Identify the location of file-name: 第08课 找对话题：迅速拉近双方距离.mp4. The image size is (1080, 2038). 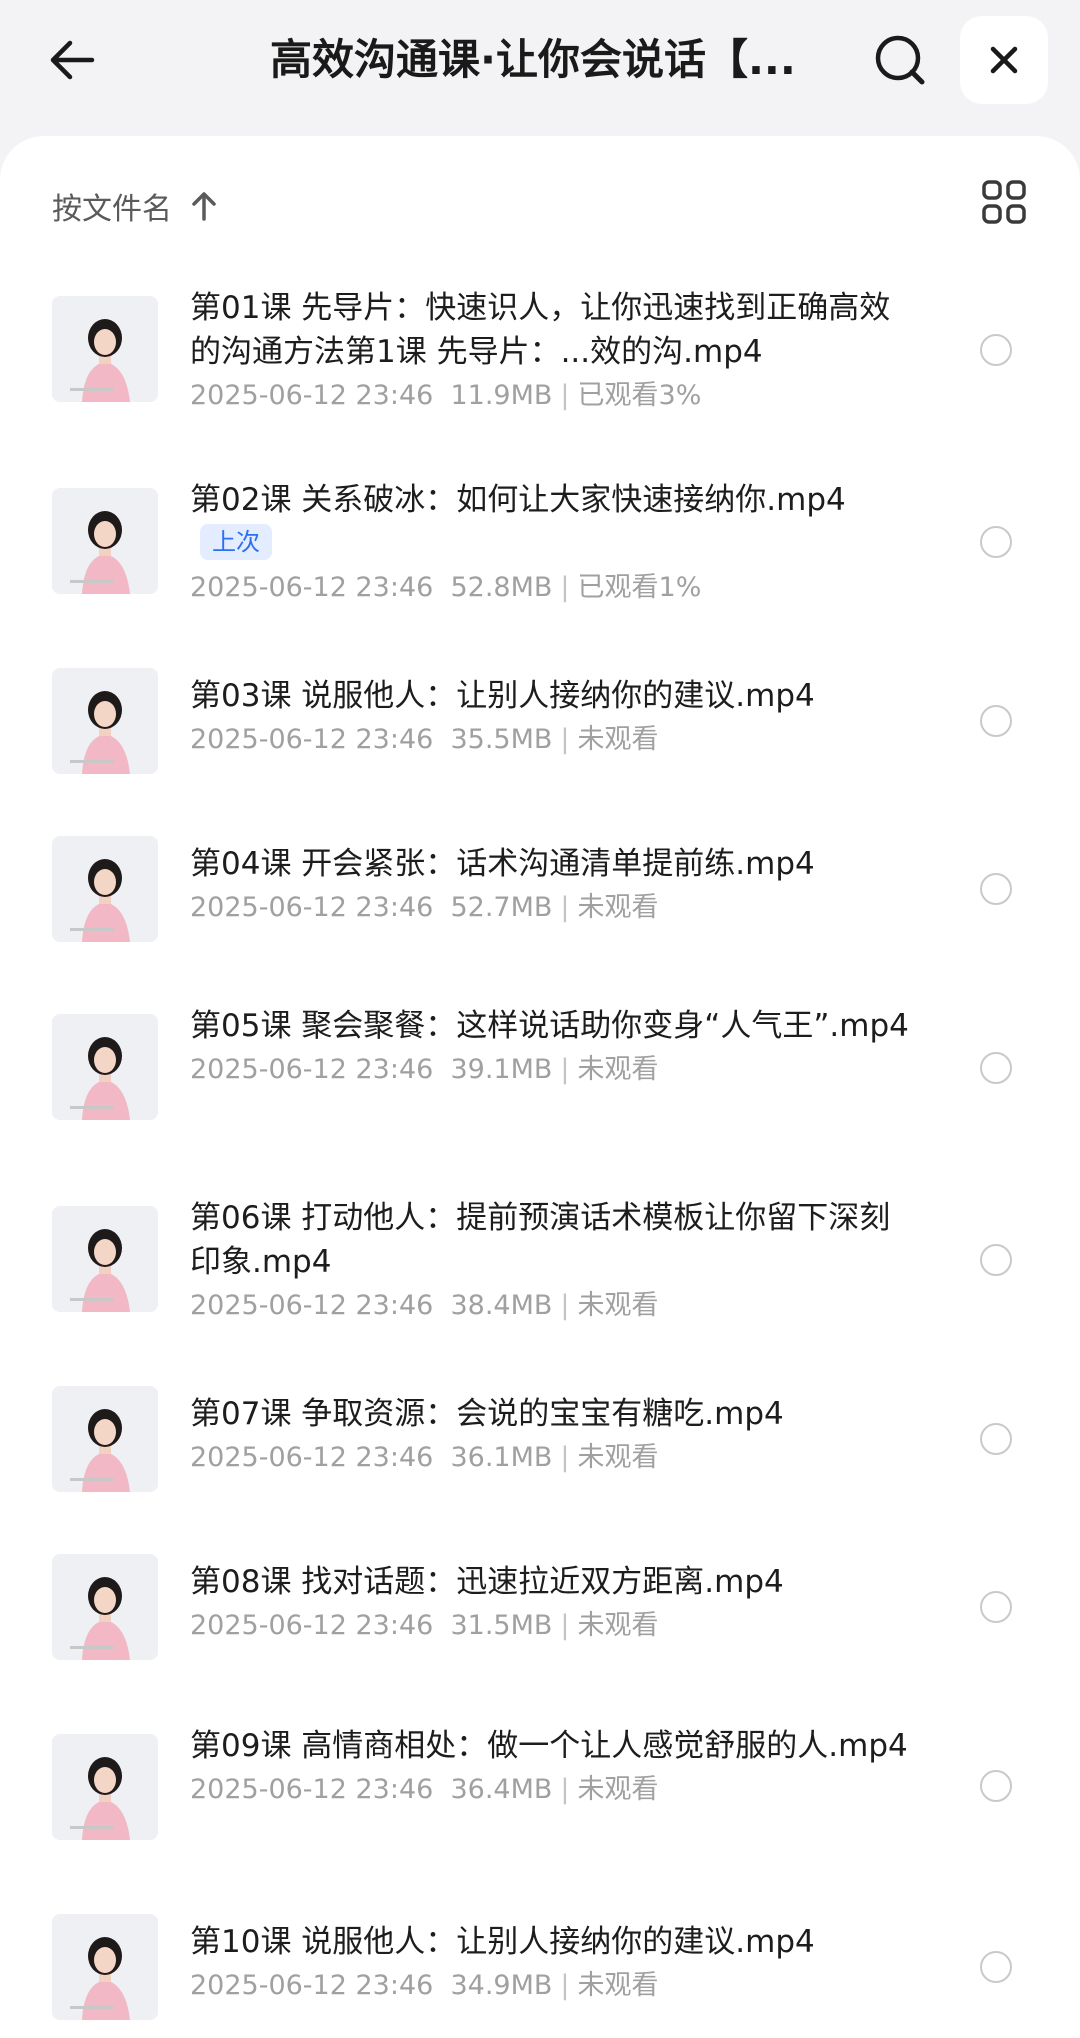
(550, 1582).